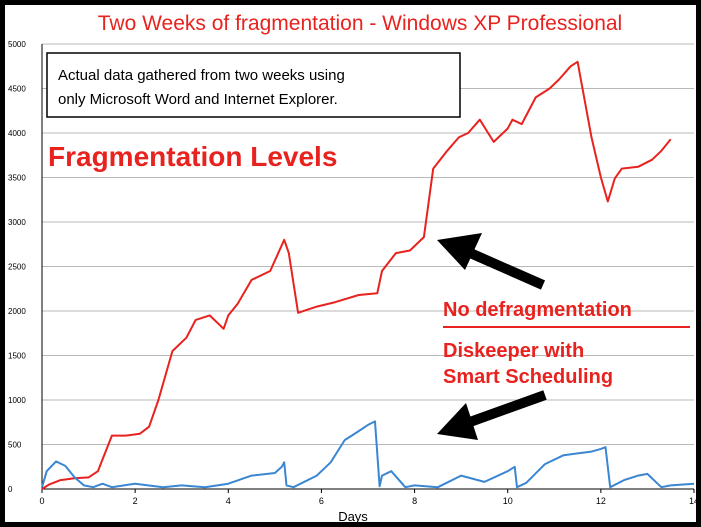  What do you see at coordinates (17, 178) in the screenshot?
I see `y-tick-label: 3500` at bounding box center [17, 178].